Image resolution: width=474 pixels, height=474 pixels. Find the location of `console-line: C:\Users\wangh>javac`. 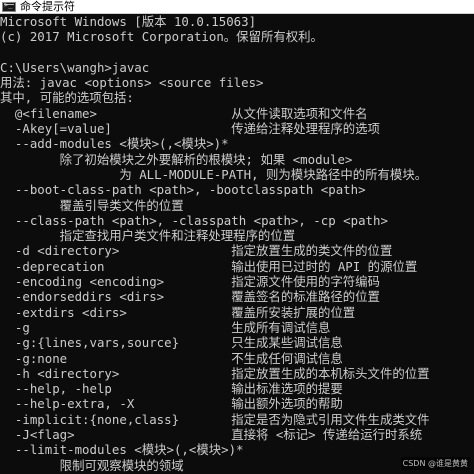

console-line: C:\Users\wangh>javac is located at coordinates (75, 67).